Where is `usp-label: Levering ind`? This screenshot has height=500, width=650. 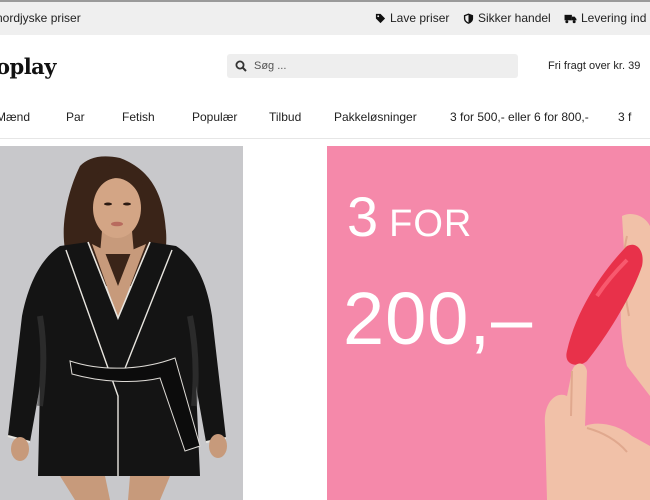
usp-label: Levering ind is located at coordinates (614, 18).